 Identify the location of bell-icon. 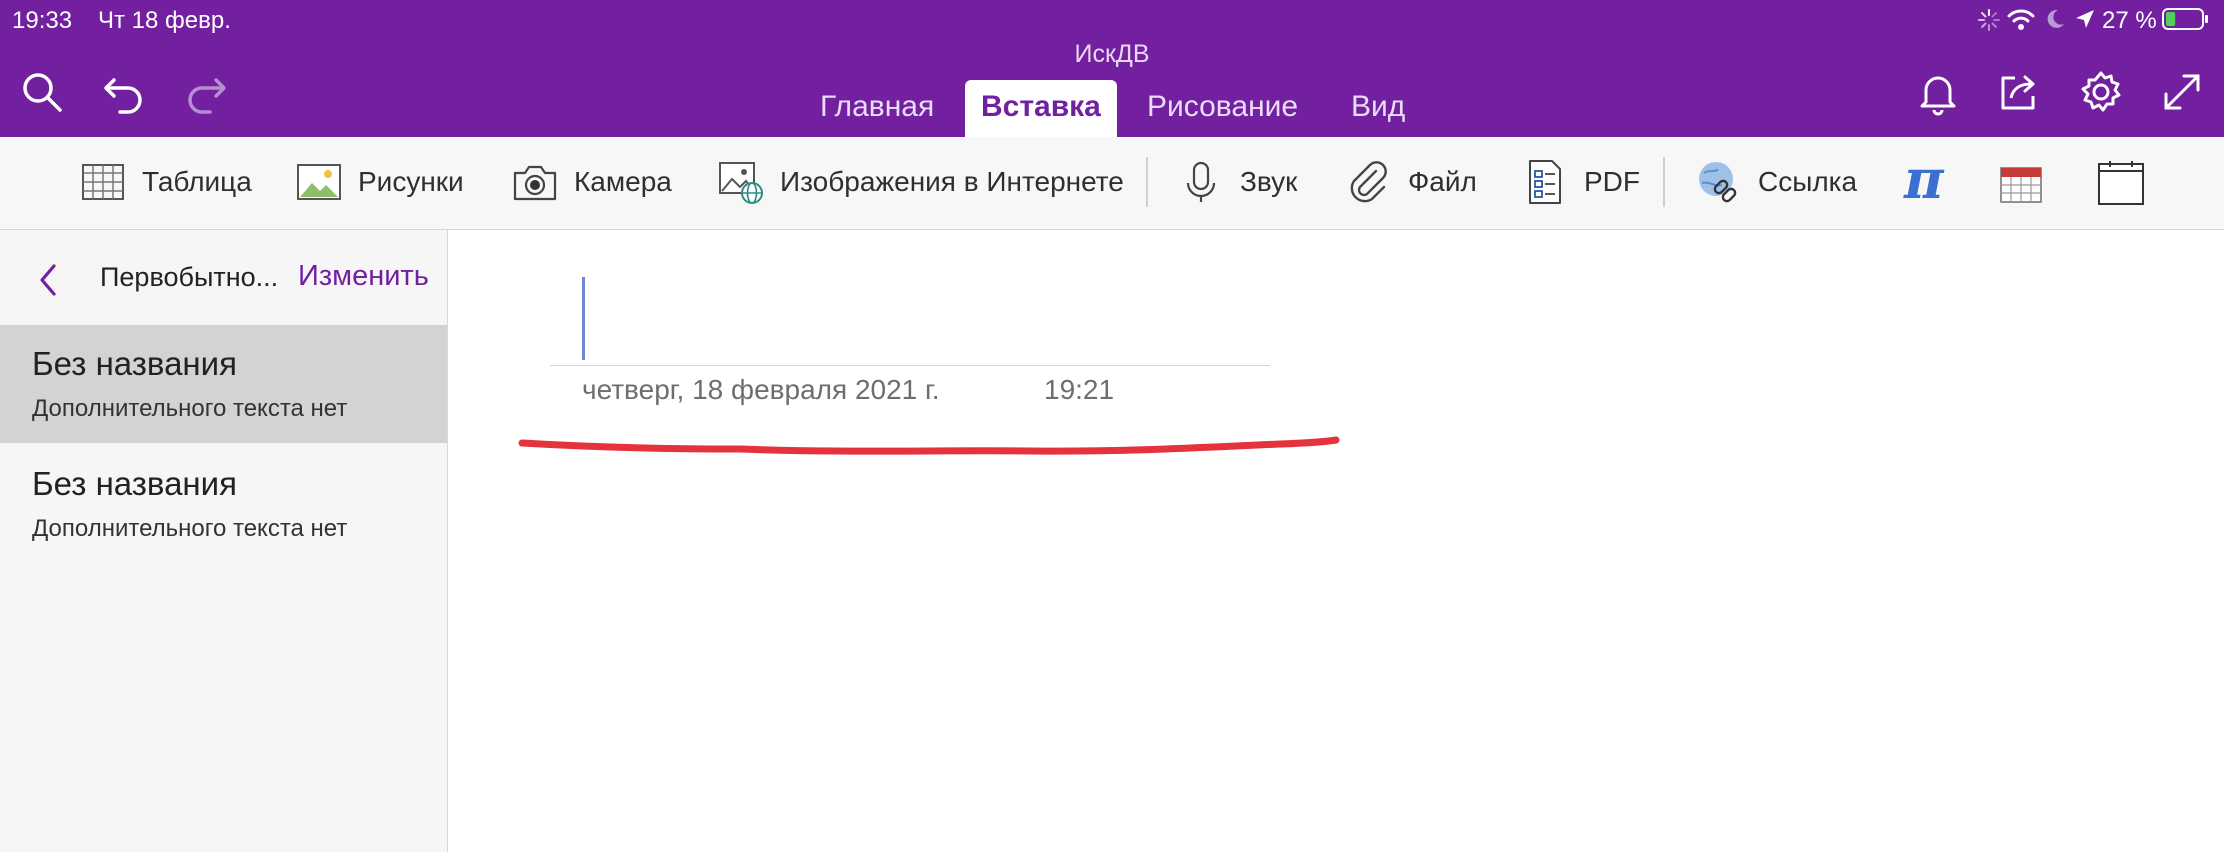
(1938, 92).